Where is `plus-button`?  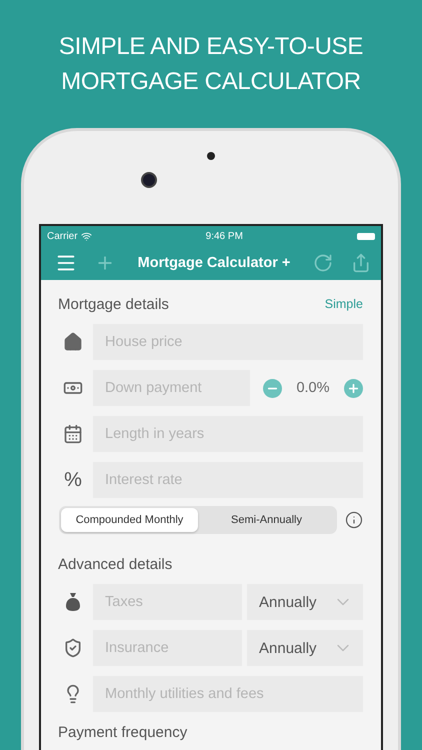
plus-button is located at coordinates (353, 388).